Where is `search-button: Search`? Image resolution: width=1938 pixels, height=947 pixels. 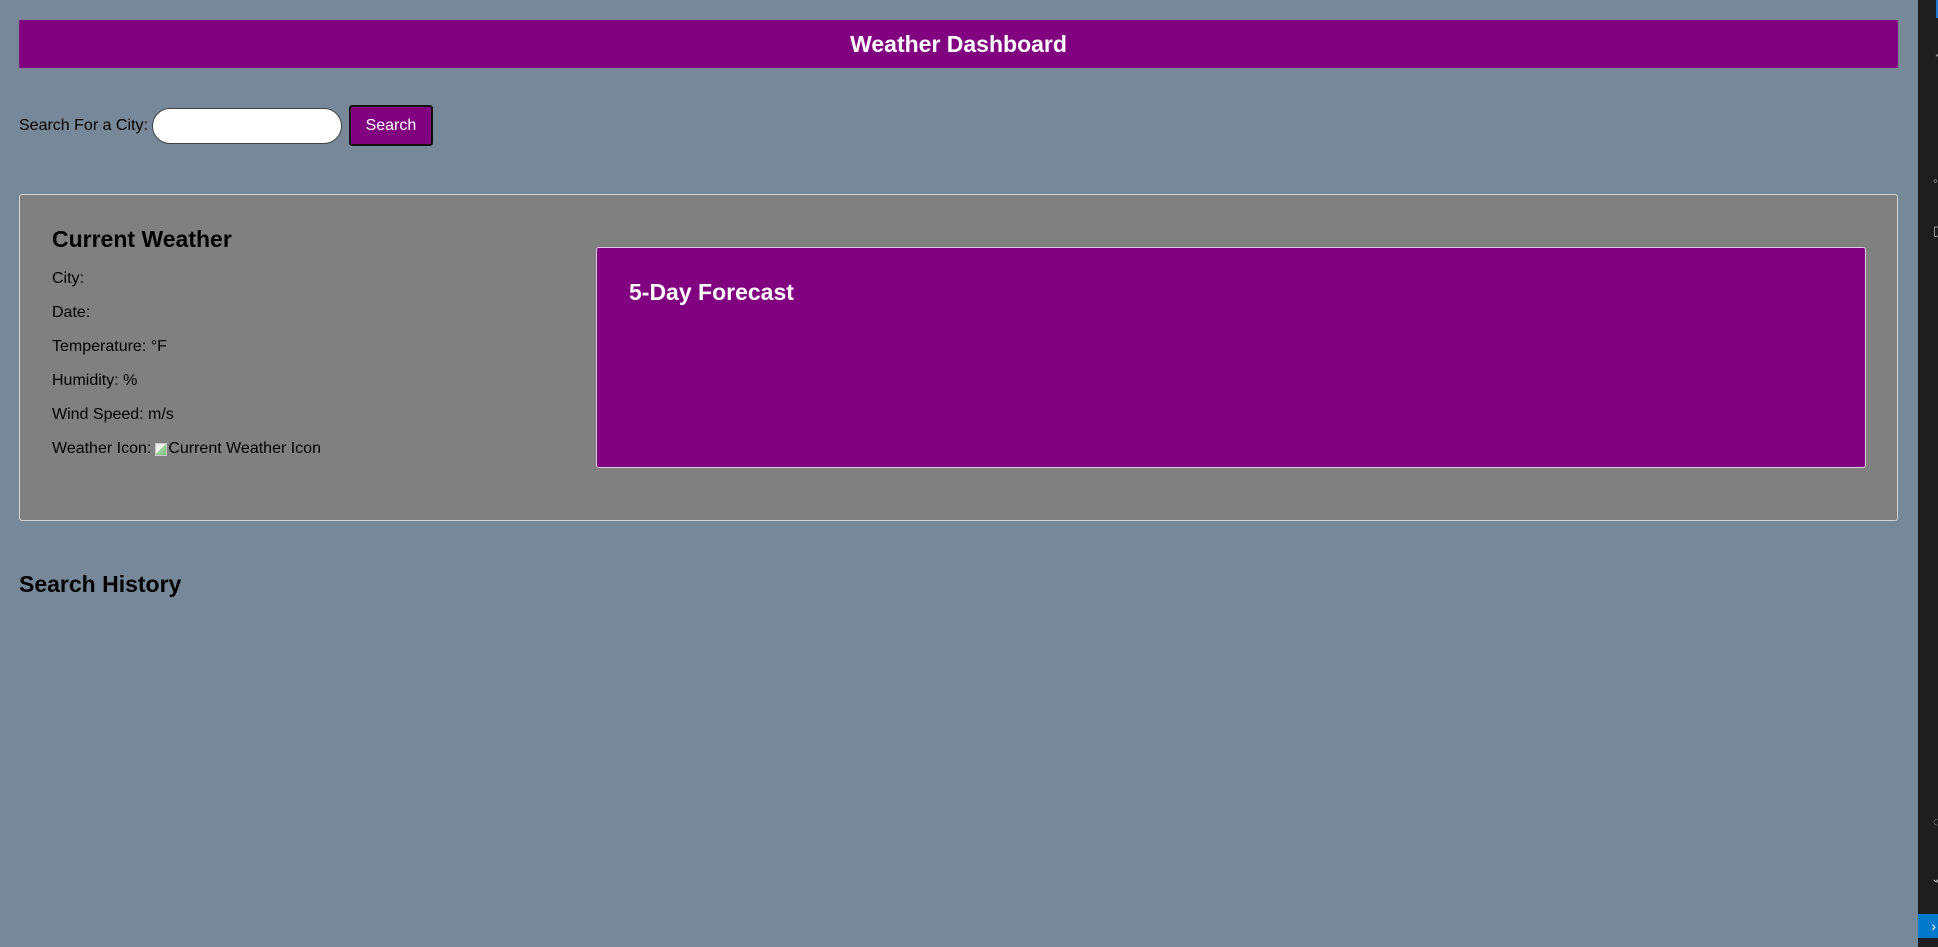 search-button: Search is located at coordinates (390, 125).